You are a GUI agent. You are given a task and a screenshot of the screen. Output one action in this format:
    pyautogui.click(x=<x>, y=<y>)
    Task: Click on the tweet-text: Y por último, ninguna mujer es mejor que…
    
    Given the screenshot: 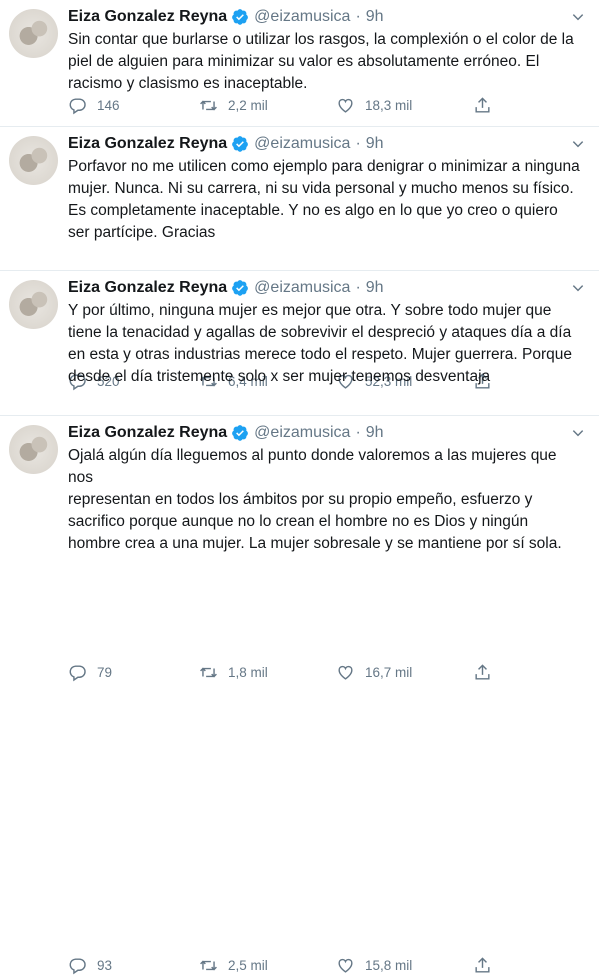 What is the action you would take?
    pyautogui.click(x=320, y=343)
    